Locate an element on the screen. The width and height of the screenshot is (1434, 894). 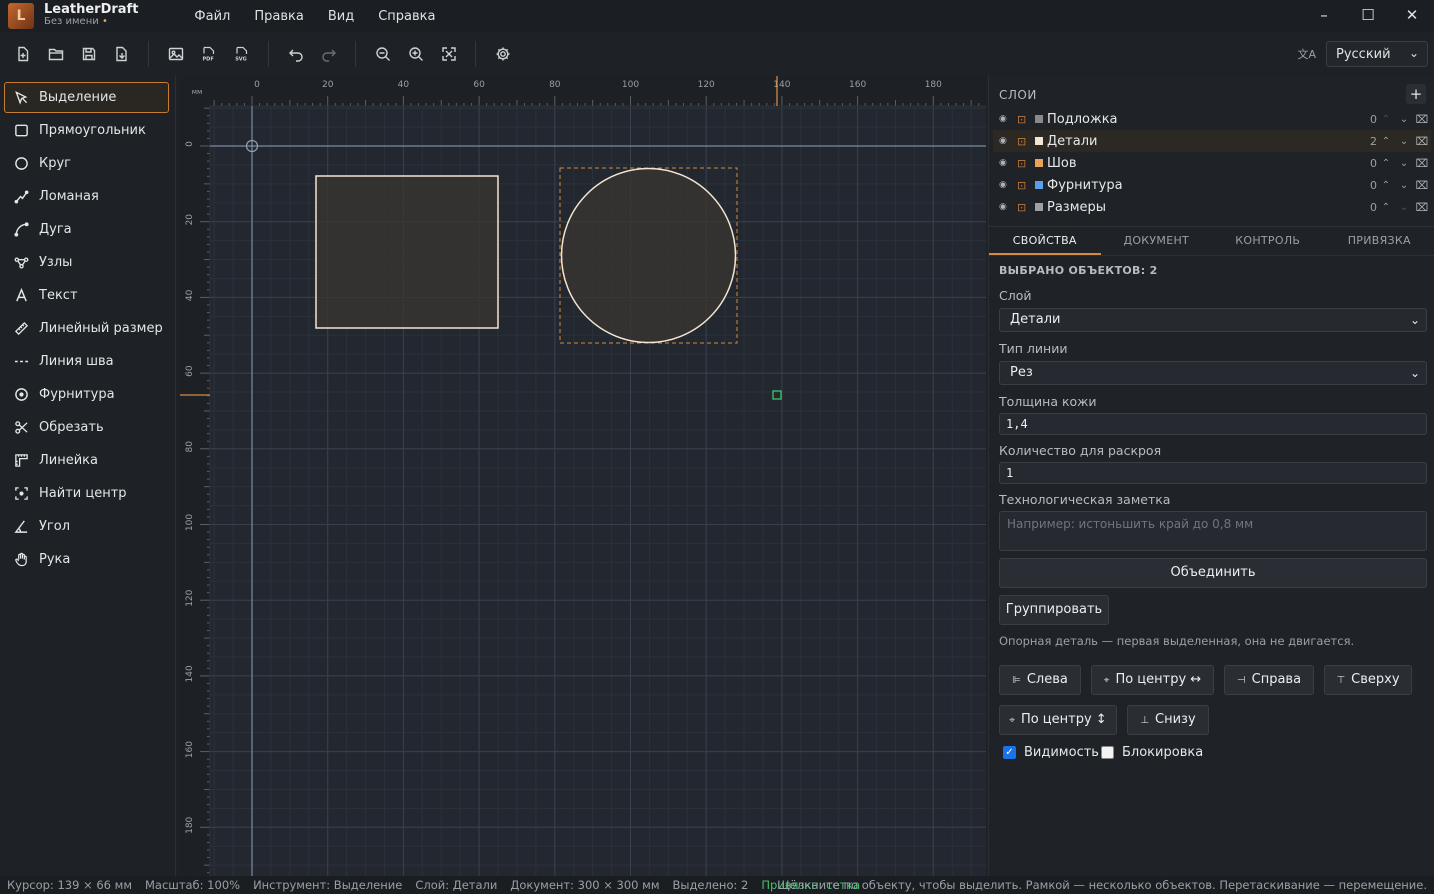
zoom-out-button is located at coordinates (382, 54).